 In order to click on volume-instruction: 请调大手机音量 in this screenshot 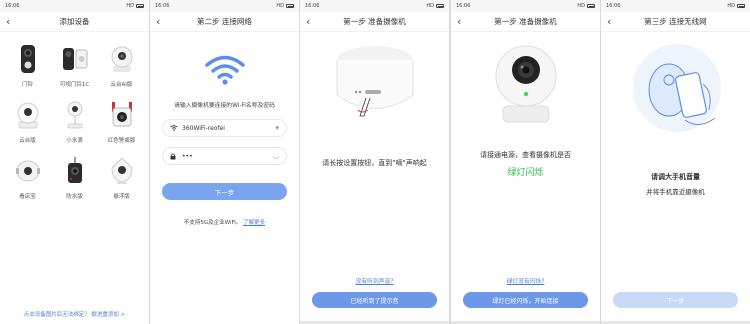, I will do `click(675, 177)`.